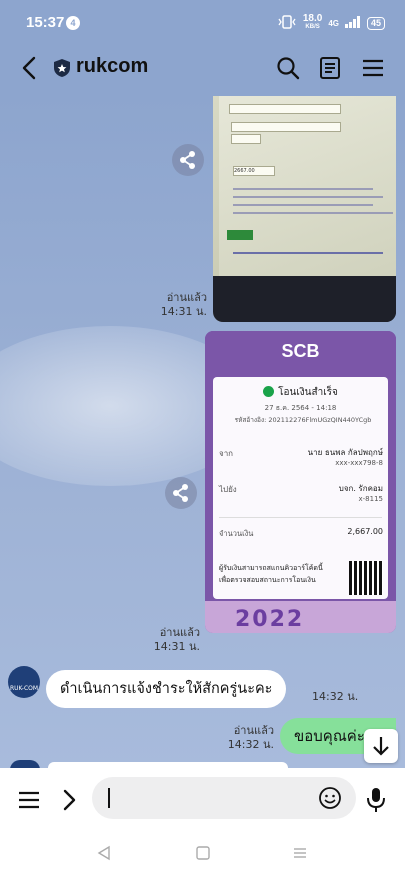 The image size is (405, 878). What do you see at coordinates (73, 23) in the screenshot?
I see `notification-count-badge: 4` at bounding box center [73, 23].